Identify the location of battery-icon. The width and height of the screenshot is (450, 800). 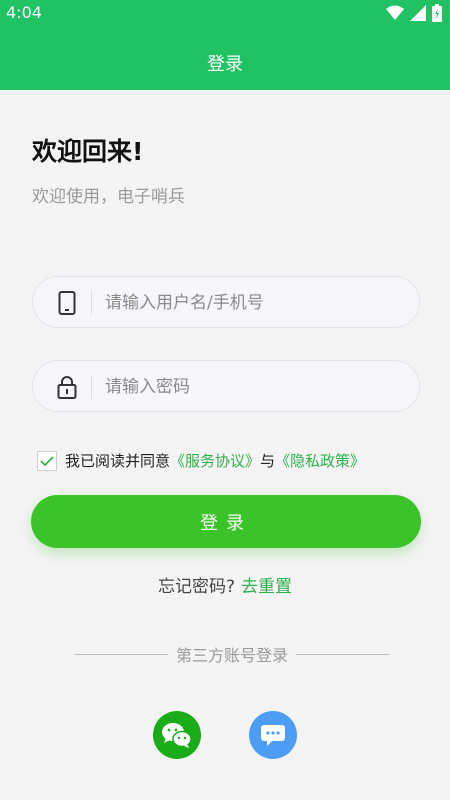
(437, 13).